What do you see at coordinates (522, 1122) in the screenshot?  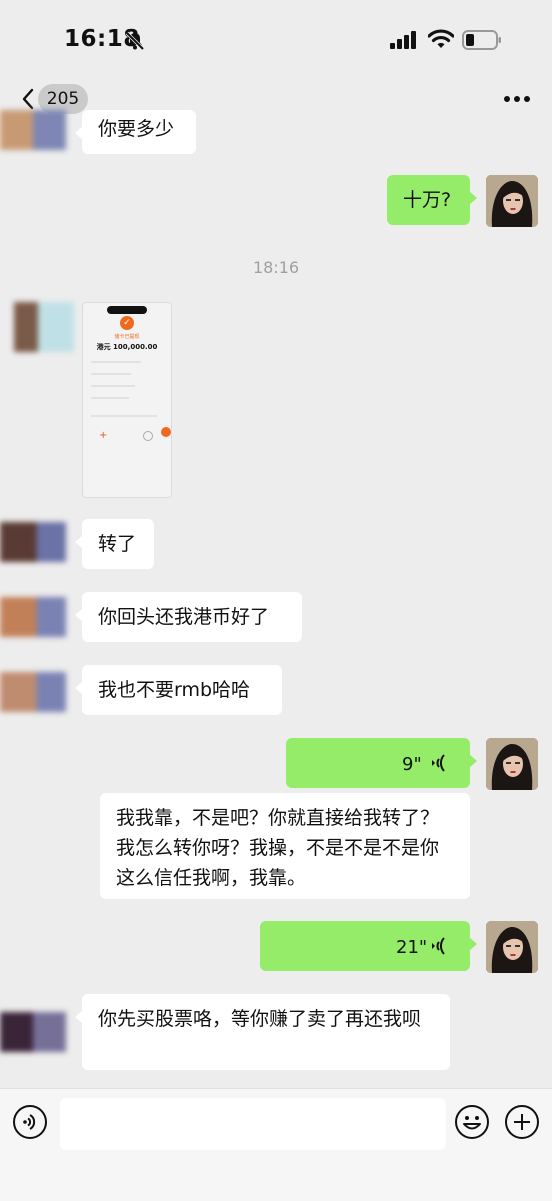 I see `plus-icon` at bounding box center [522, 1122].